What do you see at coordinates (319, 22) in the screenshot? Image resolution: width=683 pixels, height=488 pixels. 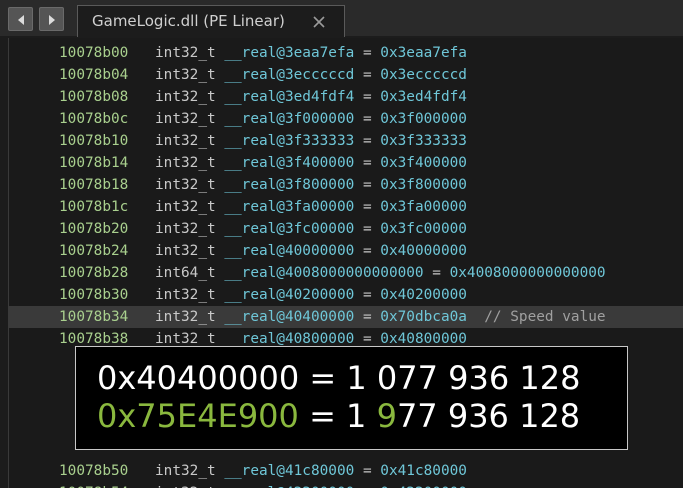 I see `close-icon` at bounding box center [319, 22].